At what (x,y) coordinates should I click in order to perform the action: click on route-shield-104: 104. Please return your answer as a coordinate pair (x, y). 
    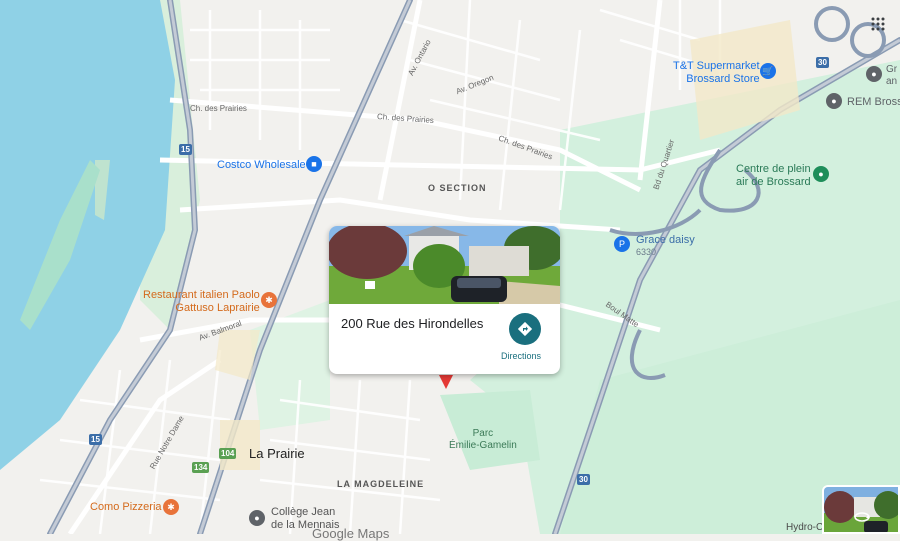
    Looking at the image, I should click on (228, 453).